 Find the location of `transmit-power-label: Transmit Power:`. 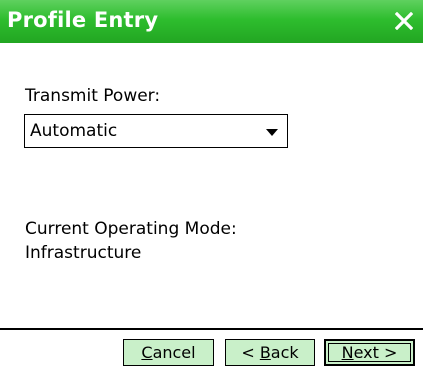

transmit-power-label: Transmit Power: is located at coordinates (93, 96).